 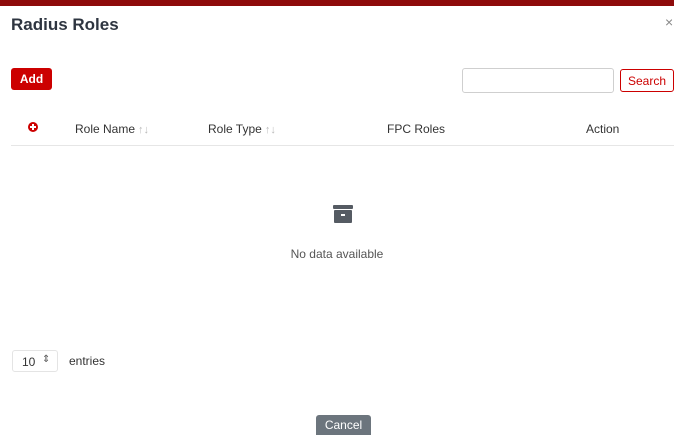 What do you see at coordinates (343, 214) in the screenshot?
I see `archive-icon` at bounding box center [343, 214].